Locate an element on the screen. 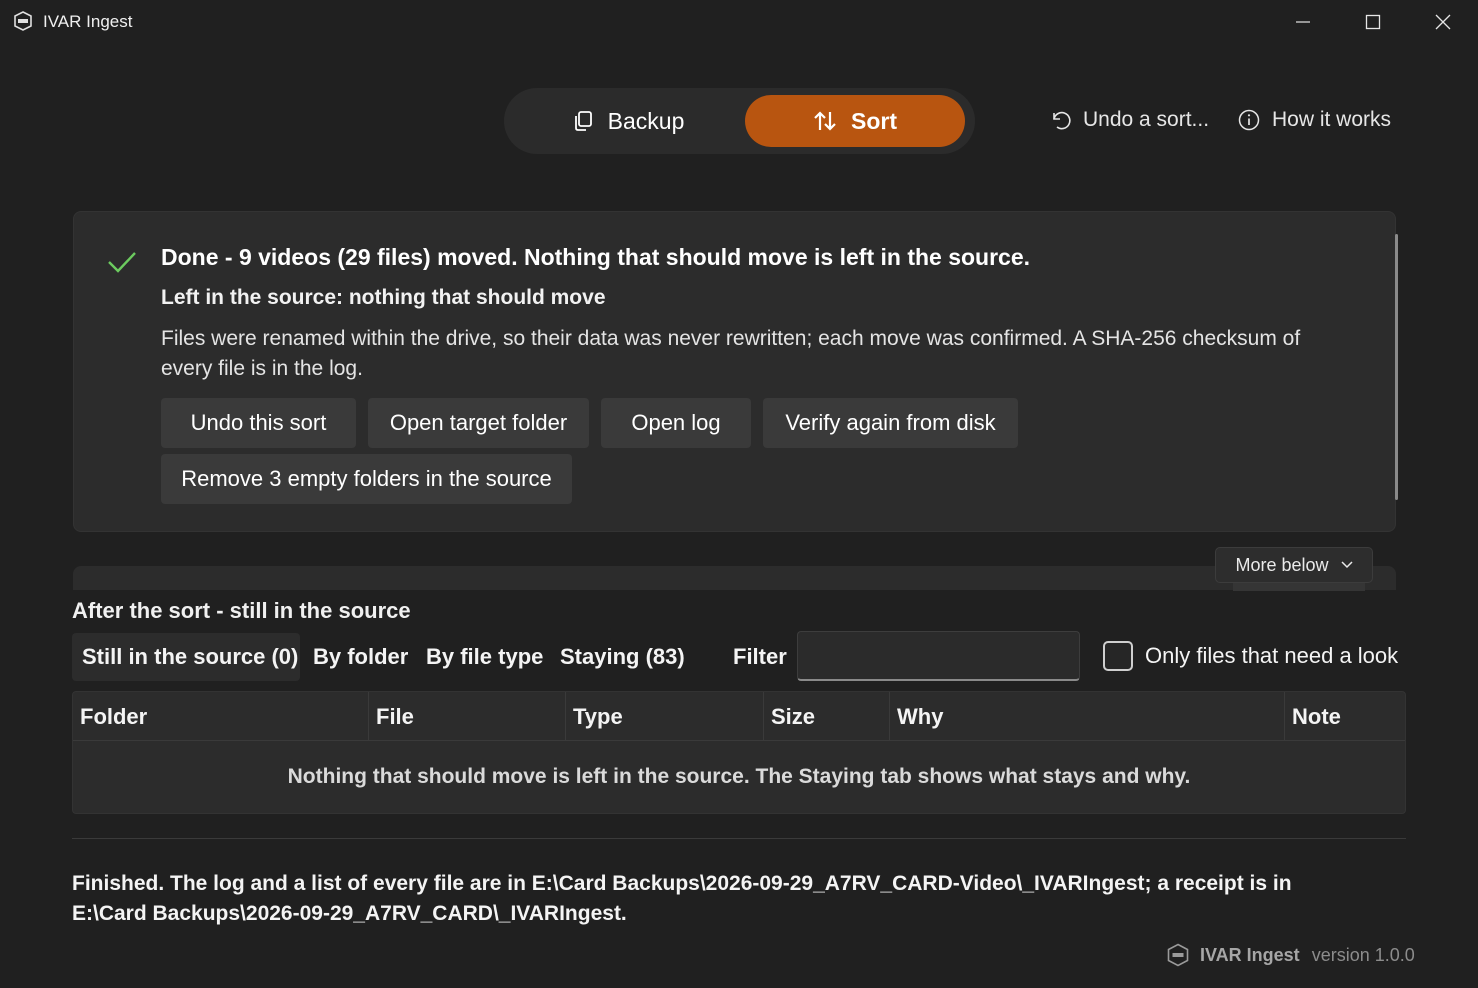 The image size is (1478, 988). result-scrollbar is located at coordinates (1396, 367).